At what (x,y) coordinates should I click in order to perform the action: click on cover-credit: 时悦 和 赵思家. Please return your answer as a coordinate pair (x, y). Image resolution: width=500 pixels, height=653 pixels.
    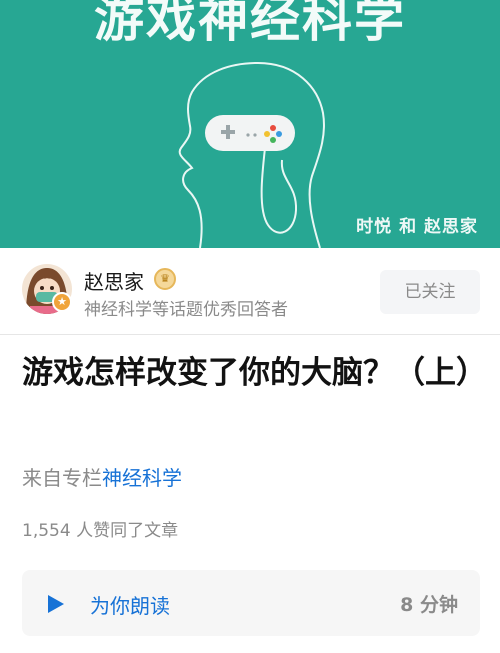
    Looking at the image, I should click on (417, 227).